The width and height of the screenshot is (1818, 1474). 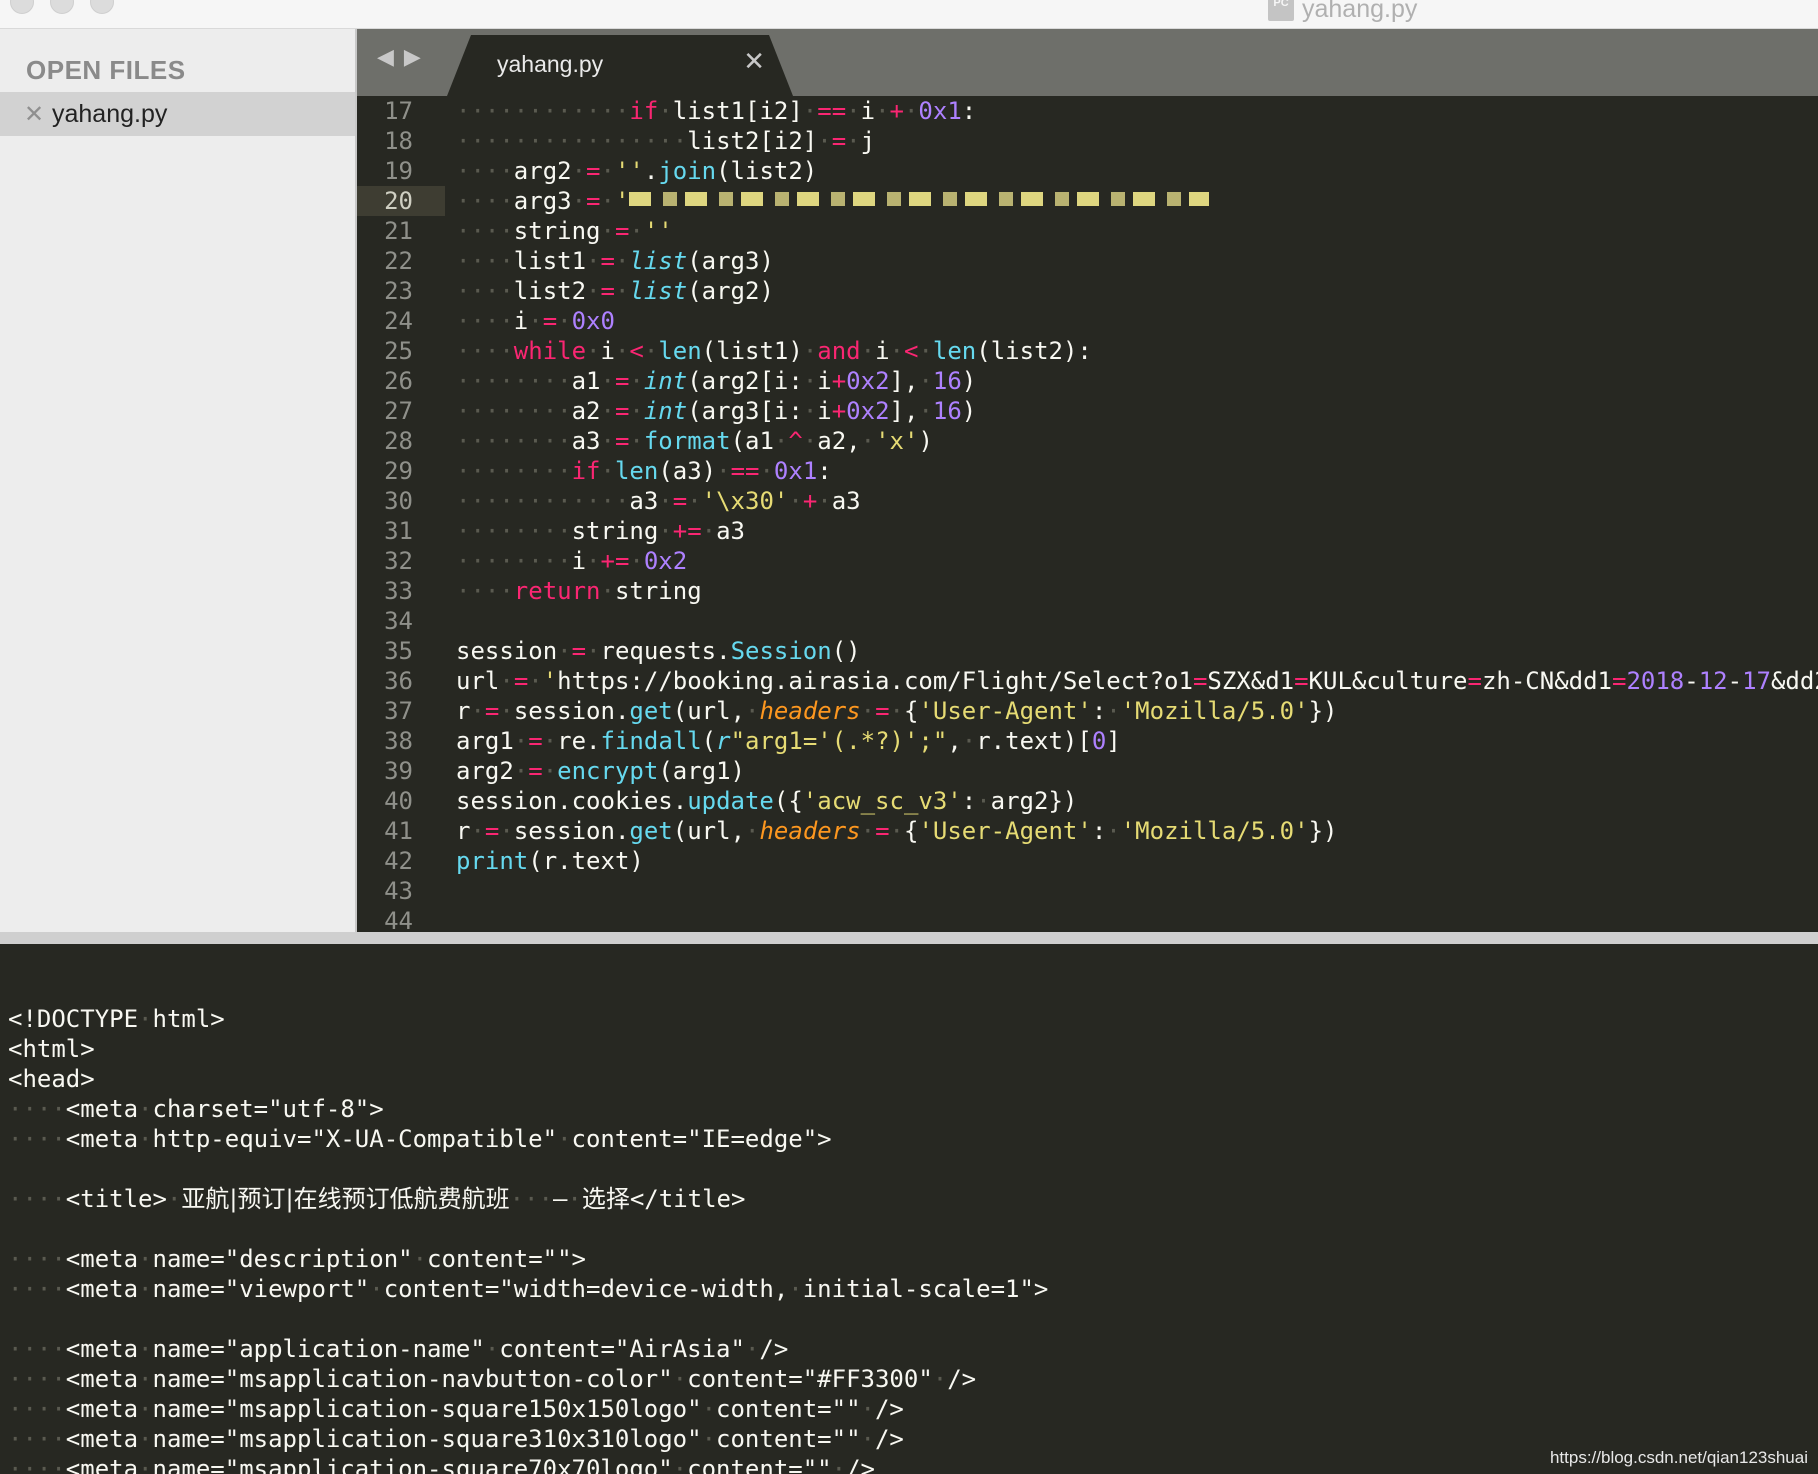 What do you see at coordinates (399, 57) in the screenshot?
I see `tab-navigation: ◀ ▶` at bounding box center [399, 57].